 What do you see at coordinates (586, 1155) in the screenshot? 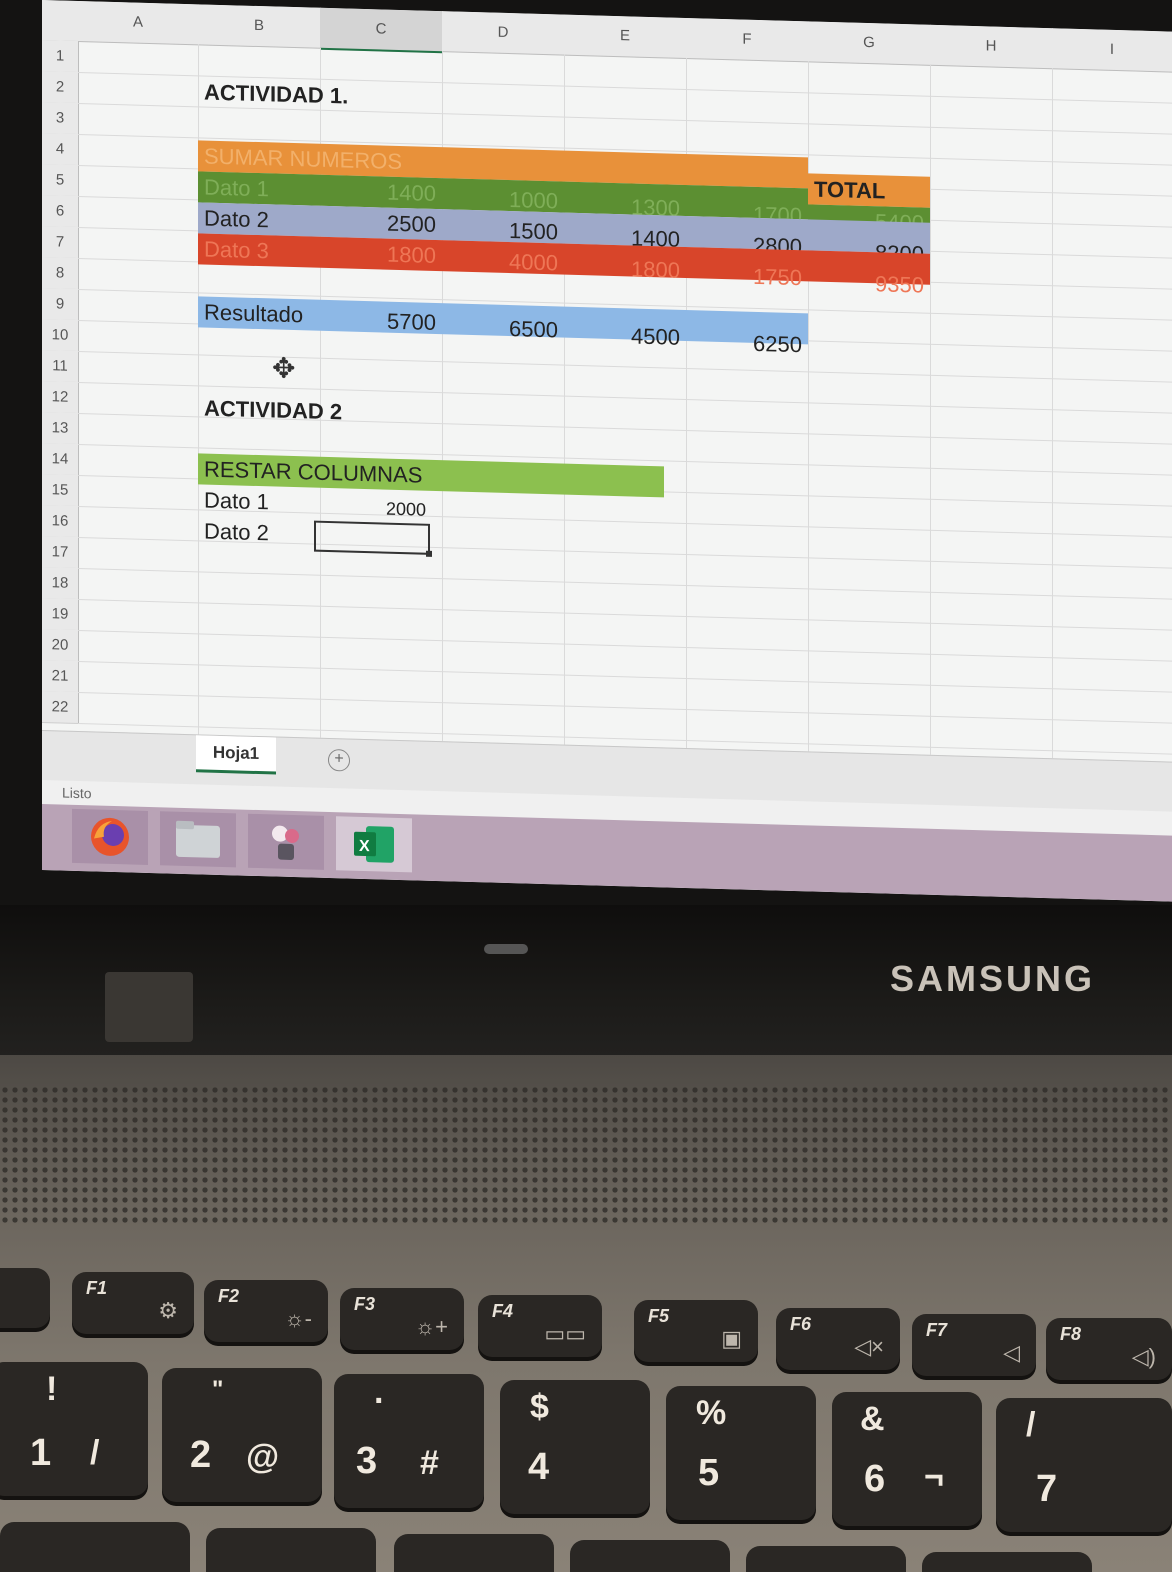
I see `speaker-grille` at bounding box center [586, 1155].